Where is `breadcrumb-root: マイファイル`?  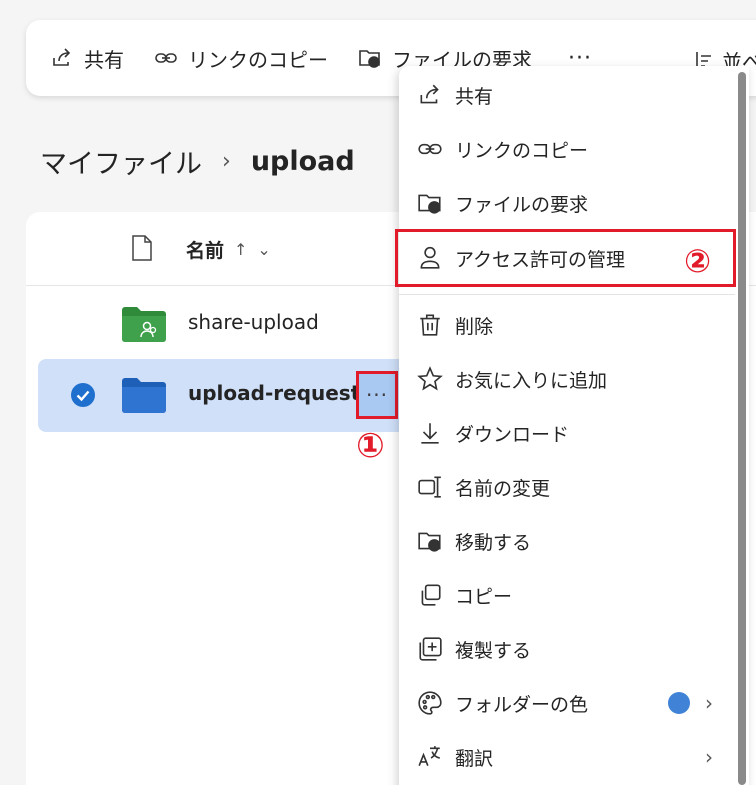 breadcrumb-root: マイファイル is located at coordinates (121, 161).